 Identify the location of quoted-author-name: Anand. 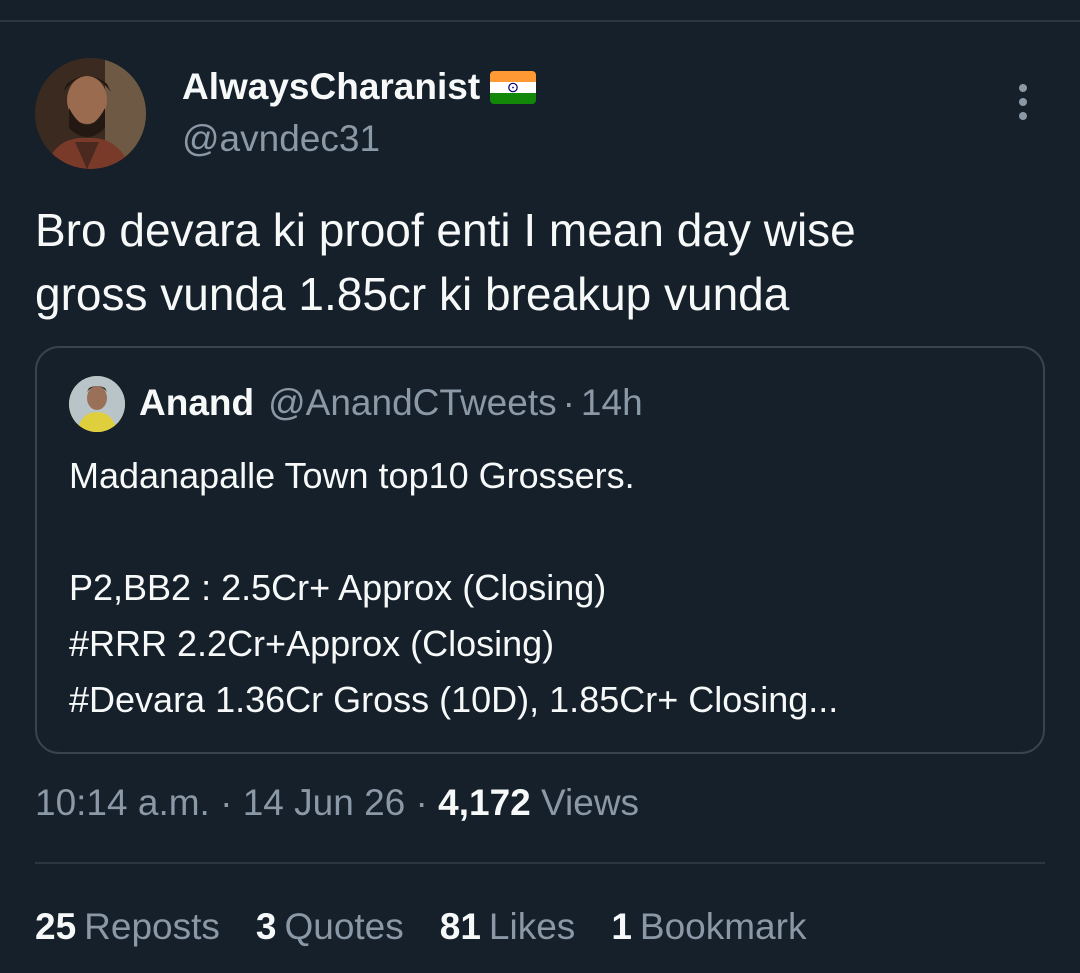
(196, 403).